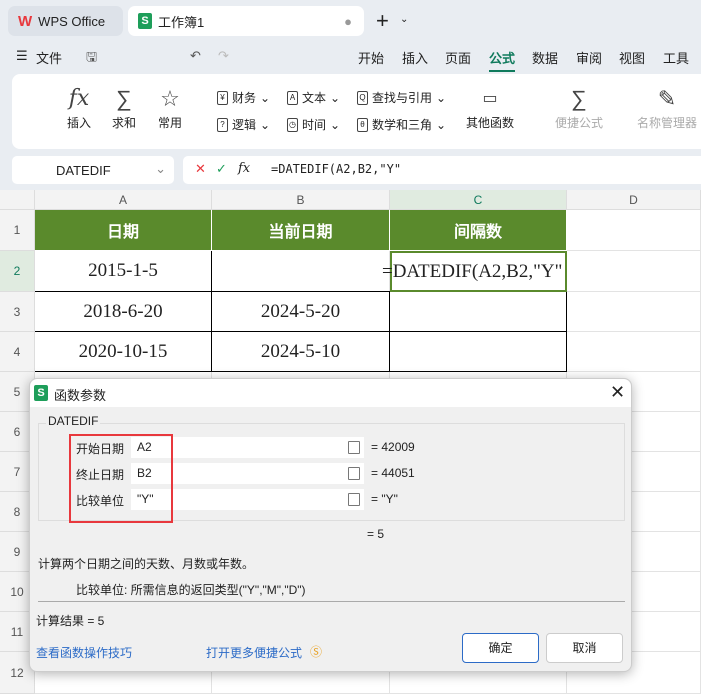  I want to click on wps-logo-icon: W, so click(25, 21).